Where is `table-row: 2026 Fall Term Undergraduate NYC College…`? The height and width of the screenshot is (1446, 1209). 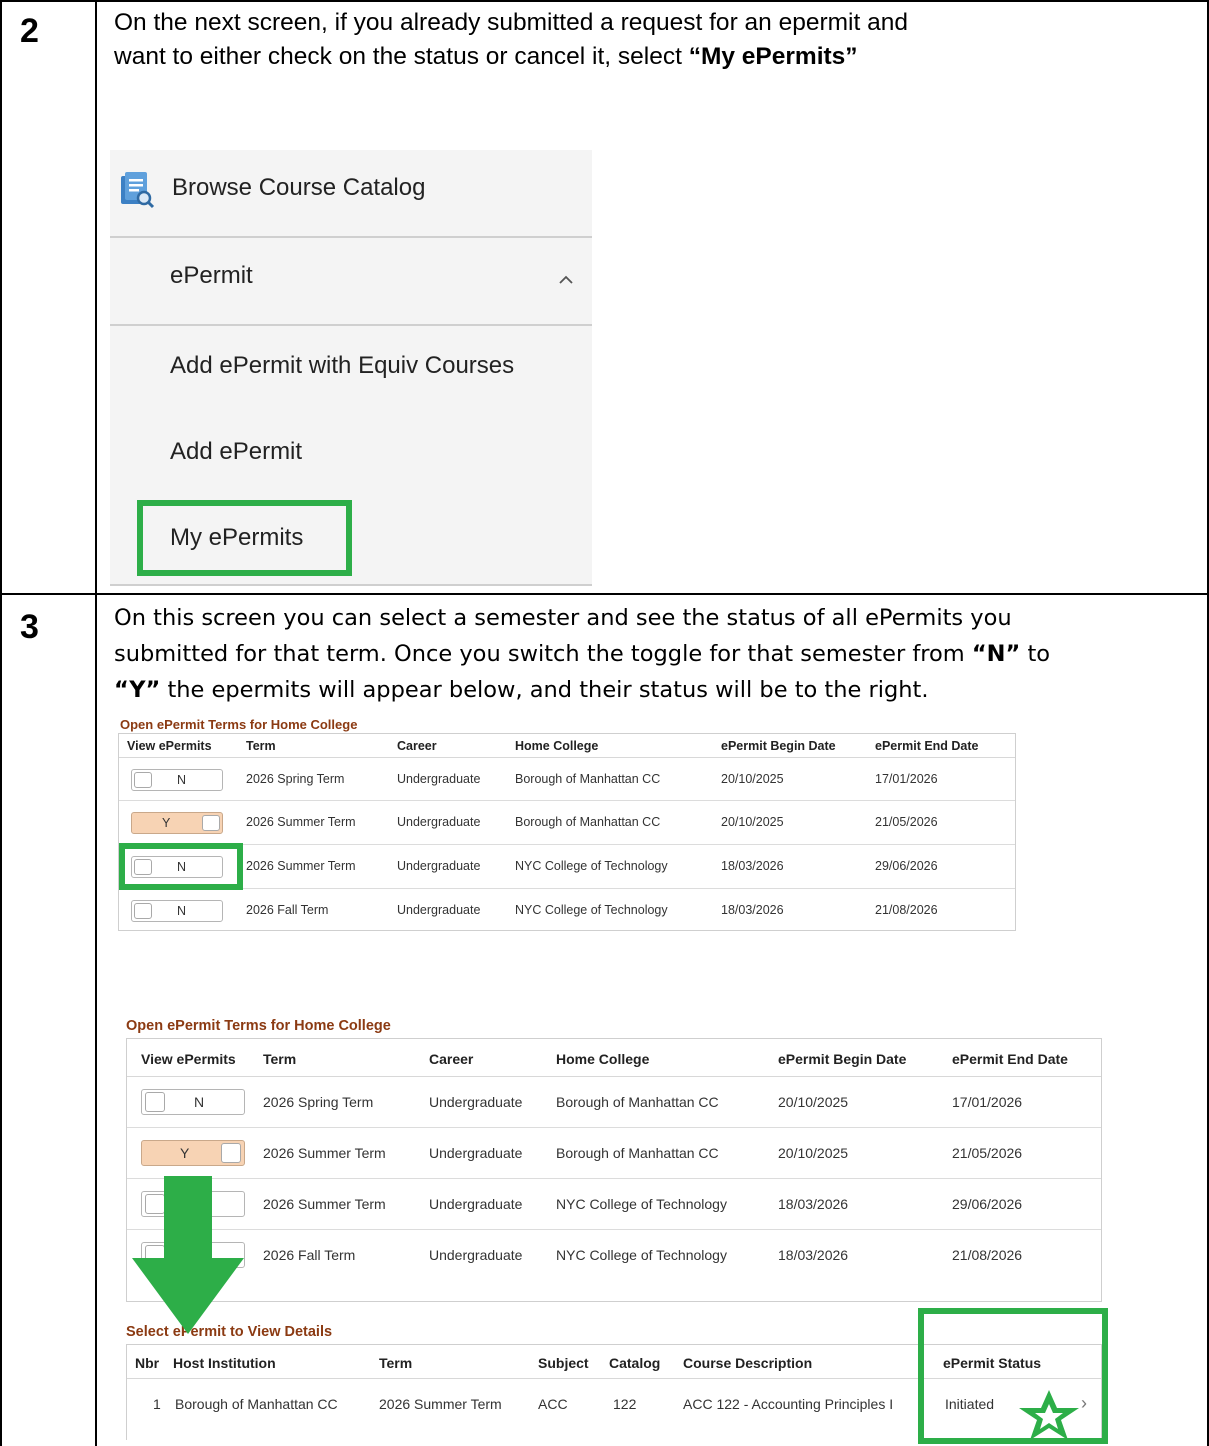
table-row: 2026 Fall Term Undergraduate NYC College… is located at coordinates (614, 1255).